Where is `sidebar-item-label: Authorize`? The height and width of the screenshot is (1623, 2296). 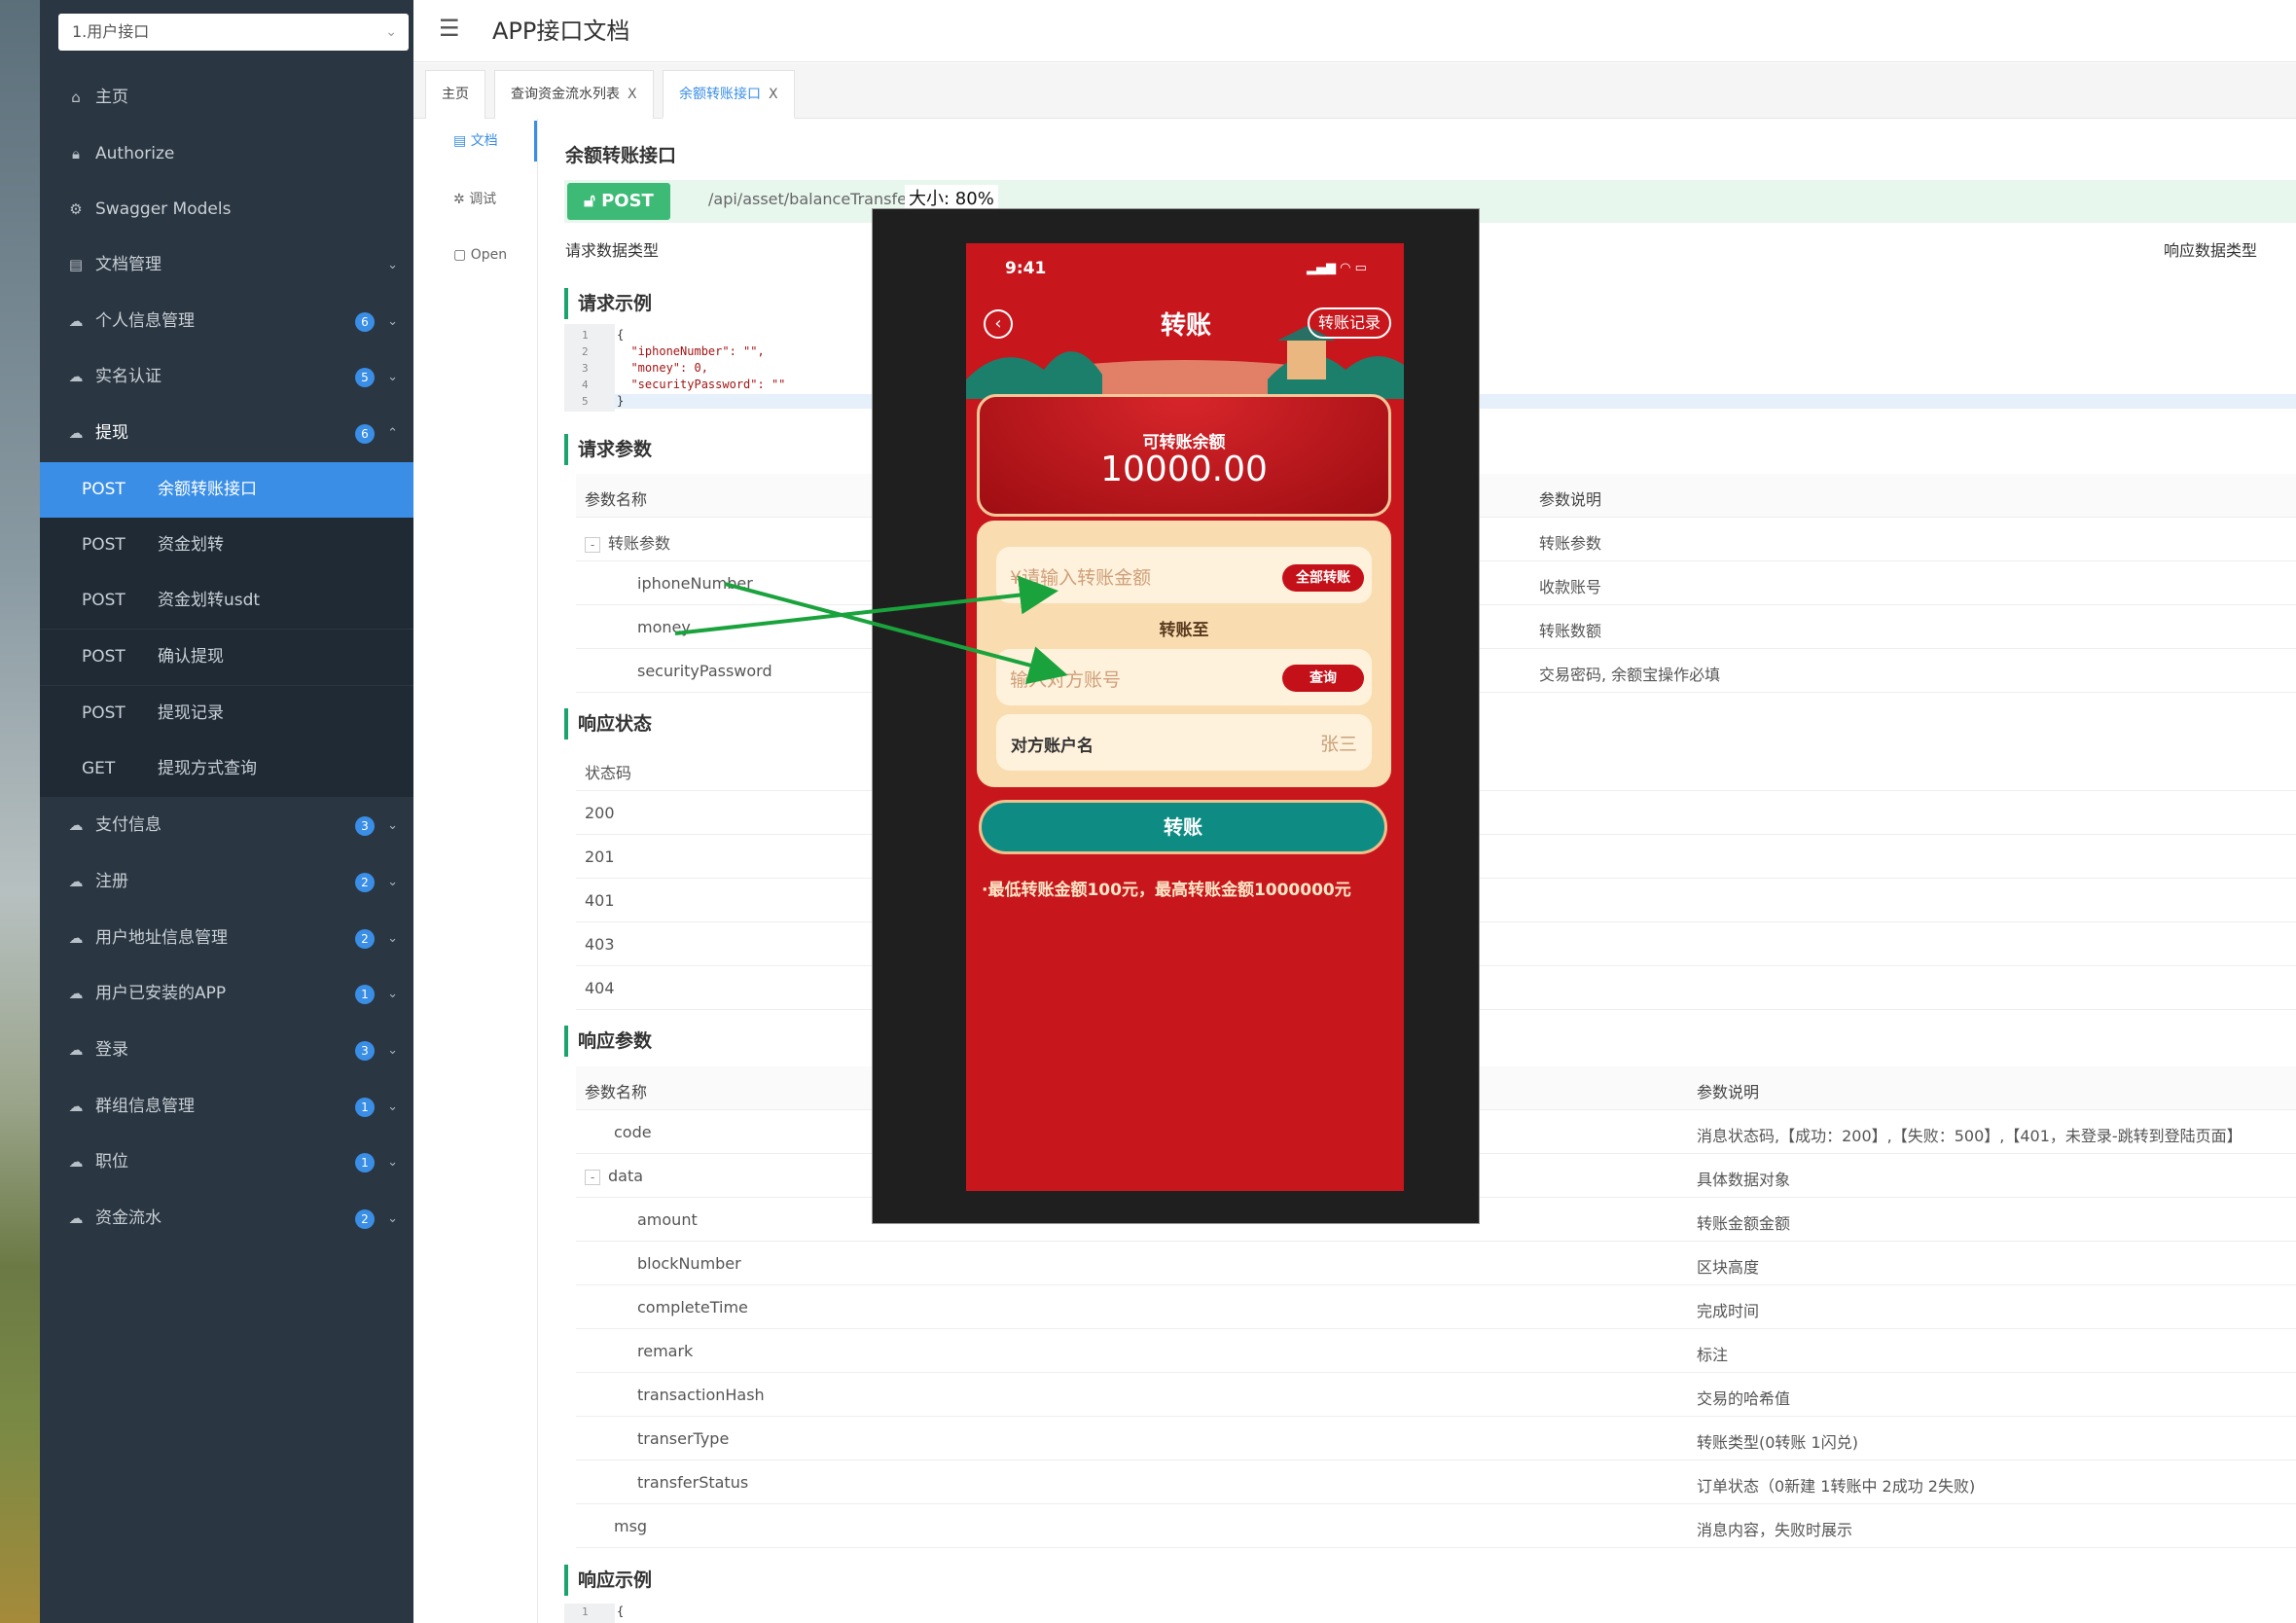 sidebar-item-label: Authorize is located at coordinates (135, 153).